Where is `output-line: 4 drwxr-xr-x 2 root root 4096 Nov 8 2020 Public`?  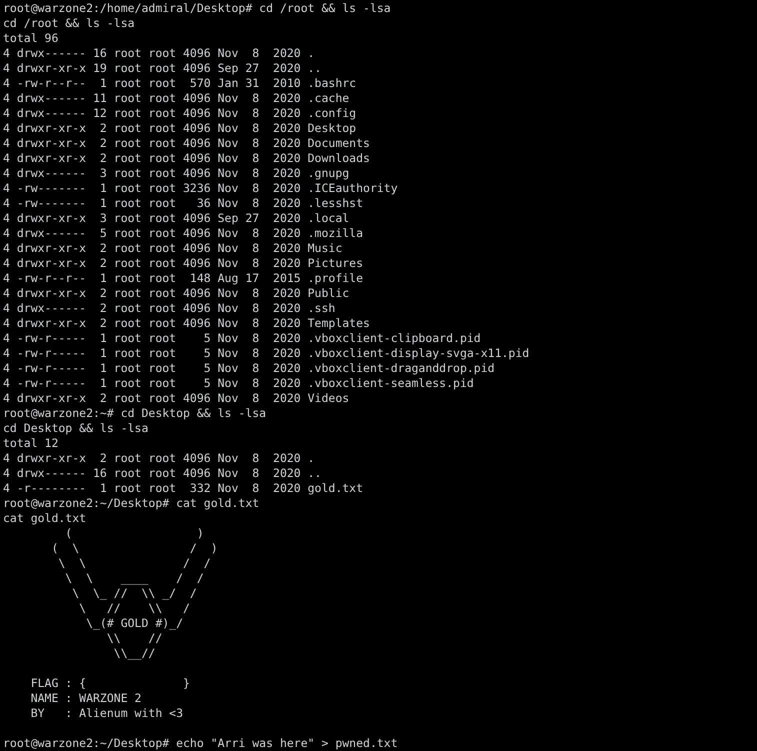 output-line: 4 drwxr-xr-x 2 root root 4096 Nov 8 2020 Public is located at coordinates (176, 293).